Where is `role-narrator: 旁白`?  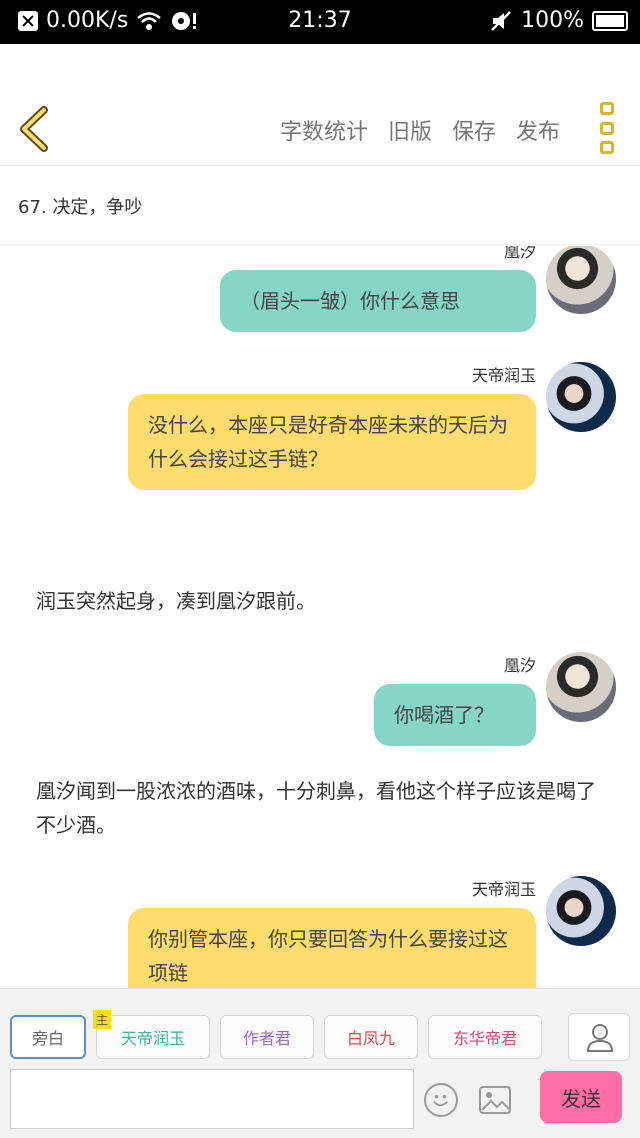
role-narrator: 旁白 is located at coordinates (48, 1037).